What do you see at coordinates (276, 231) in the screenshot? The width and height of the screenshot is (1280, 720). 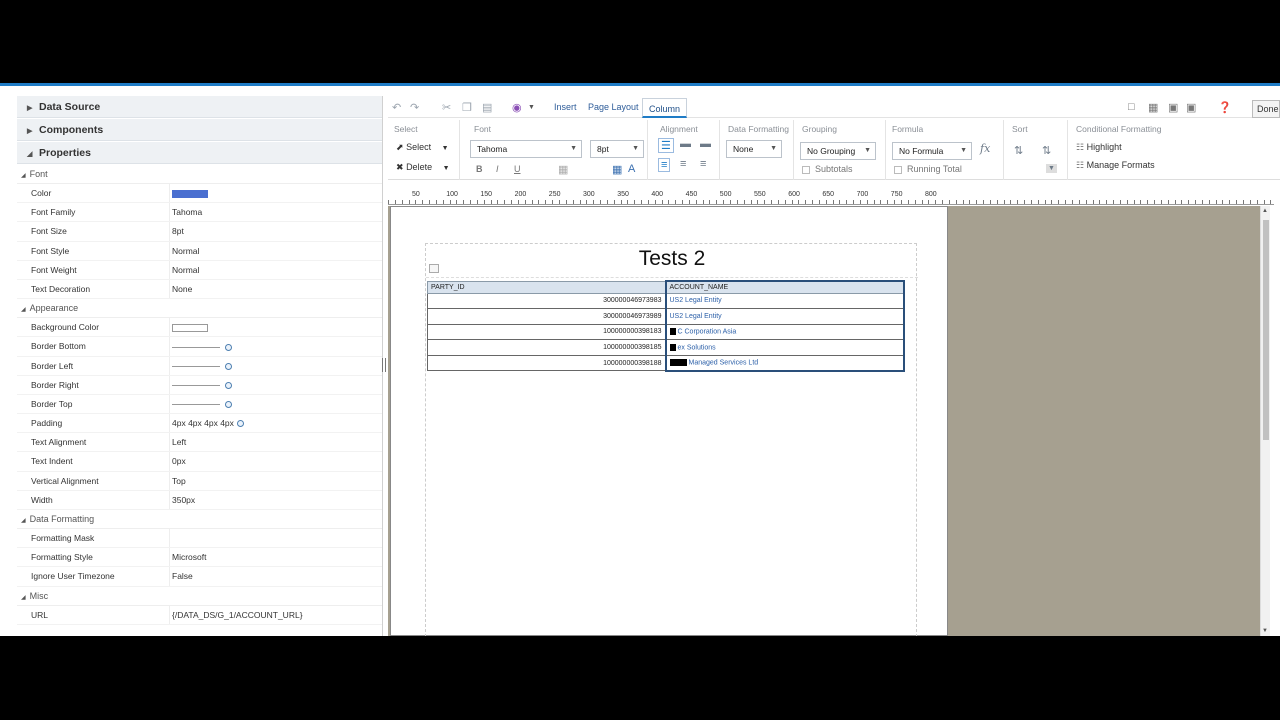 I see `prop-value: 8pt` at bounding box center [276, 231].